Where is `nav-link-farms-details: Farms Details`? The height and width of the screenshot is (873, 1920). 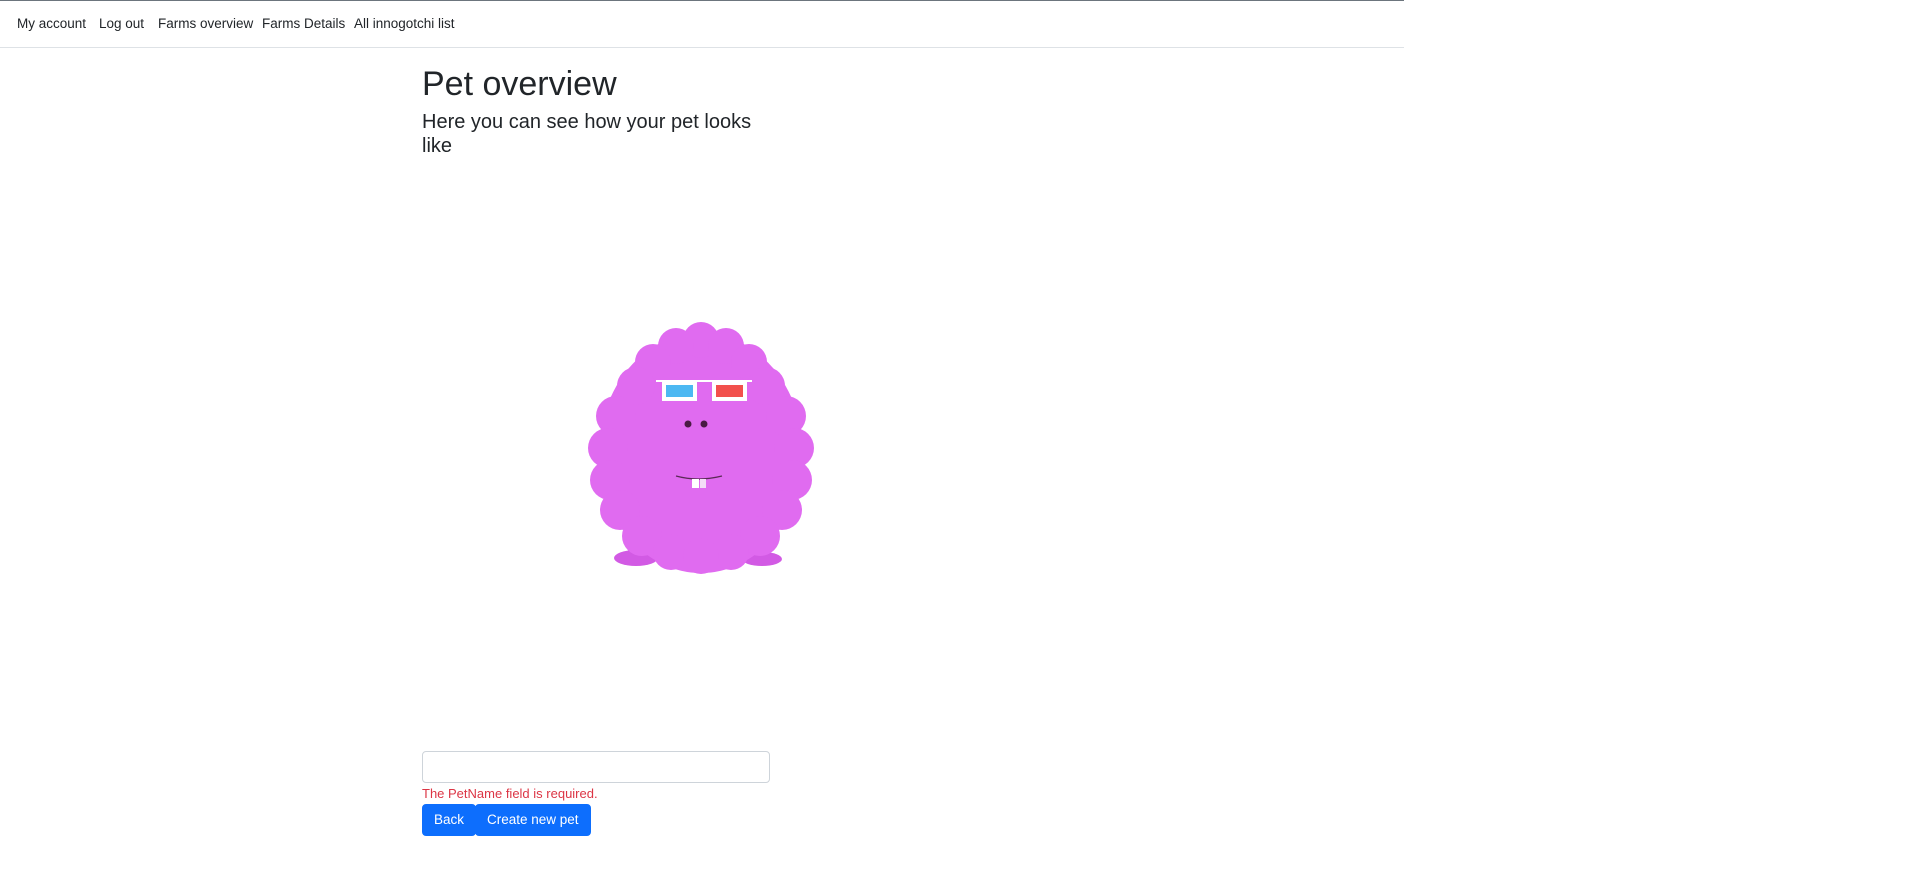 nav-link-farms-details: Farms Details is located at coordinates (303, 23).